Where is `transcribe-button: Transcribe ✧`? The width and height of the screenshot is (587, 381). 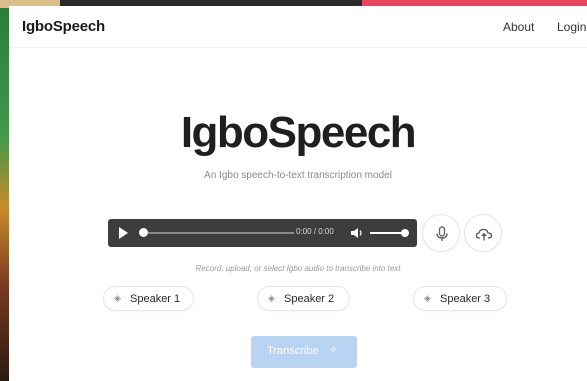
transcribe-button: Transcribe ✧ is located at coordinates (304, 352).